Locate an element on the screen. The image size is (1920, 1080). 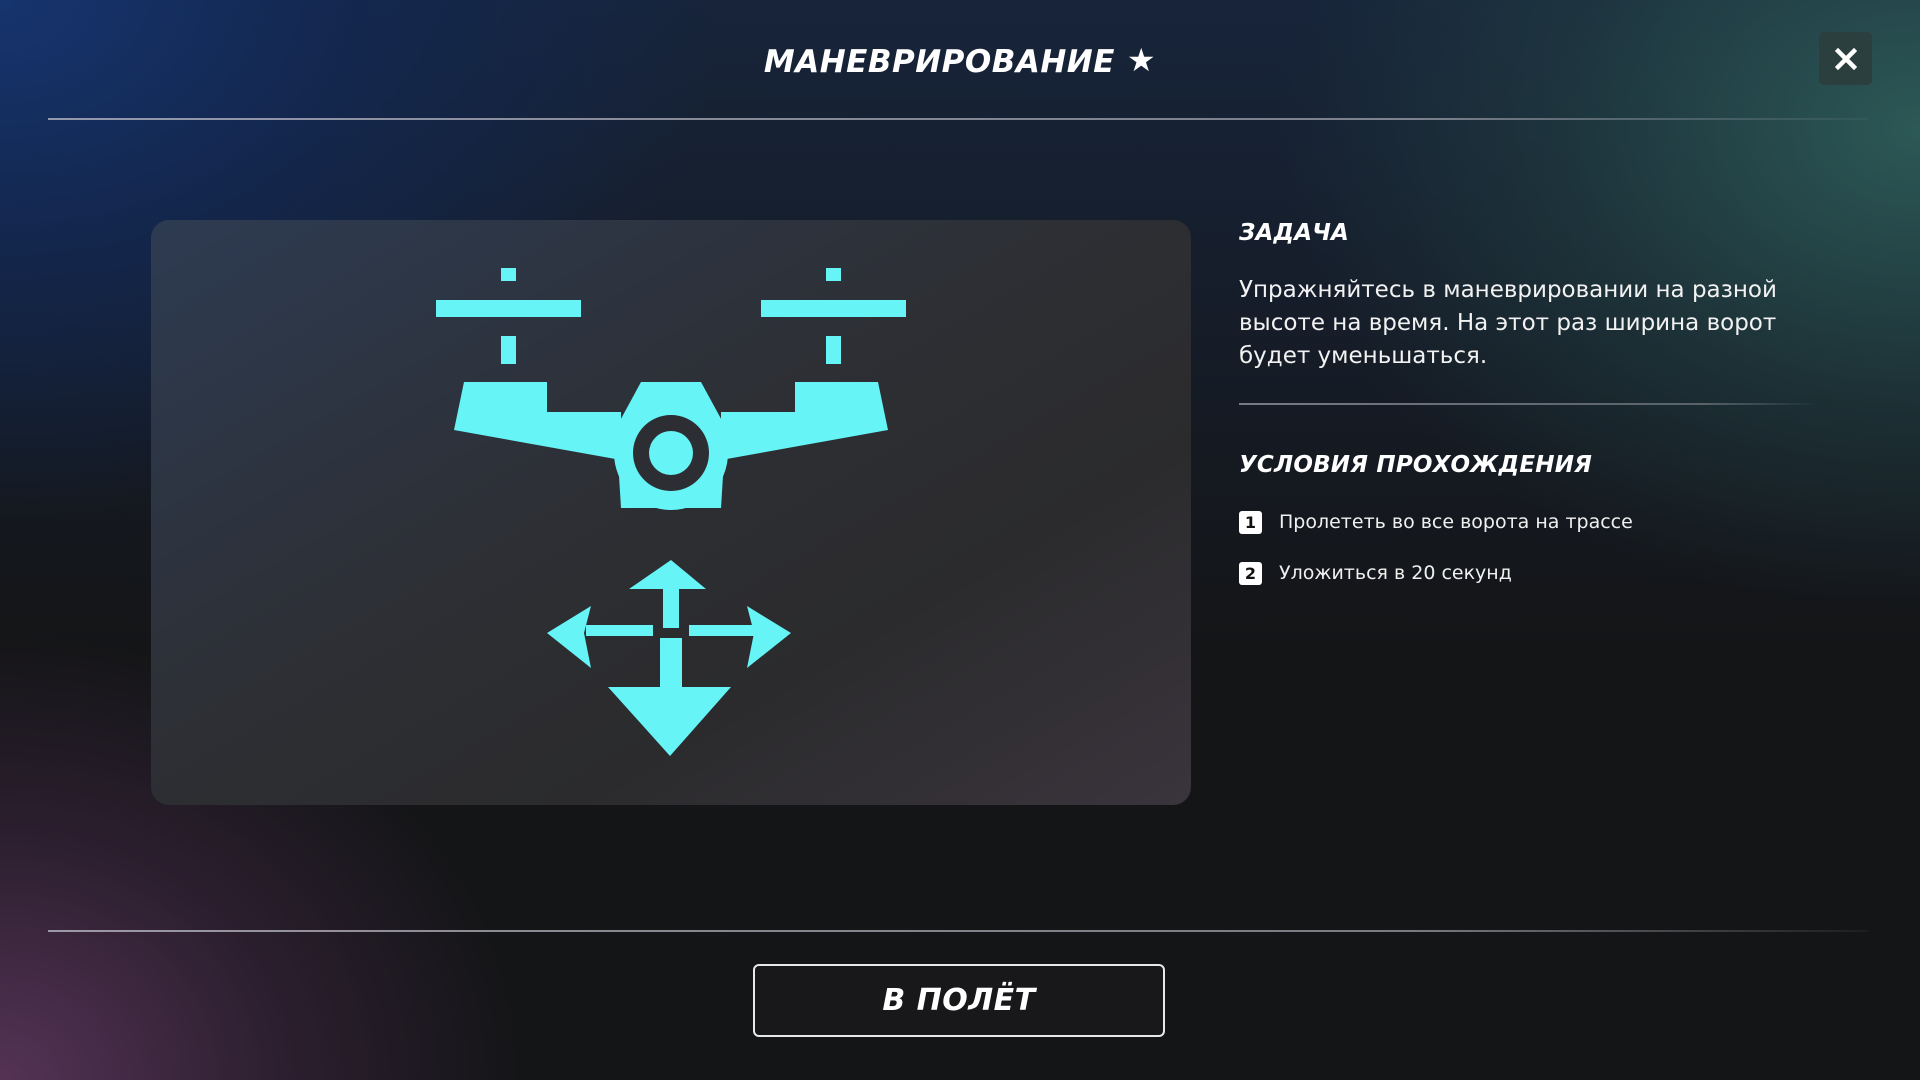
footer-divider is located at coordinates (958, 931).